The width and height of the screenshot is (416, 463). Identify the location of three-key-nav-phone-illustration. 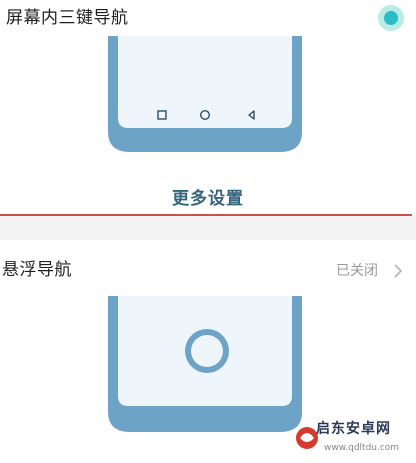
(205, 94).